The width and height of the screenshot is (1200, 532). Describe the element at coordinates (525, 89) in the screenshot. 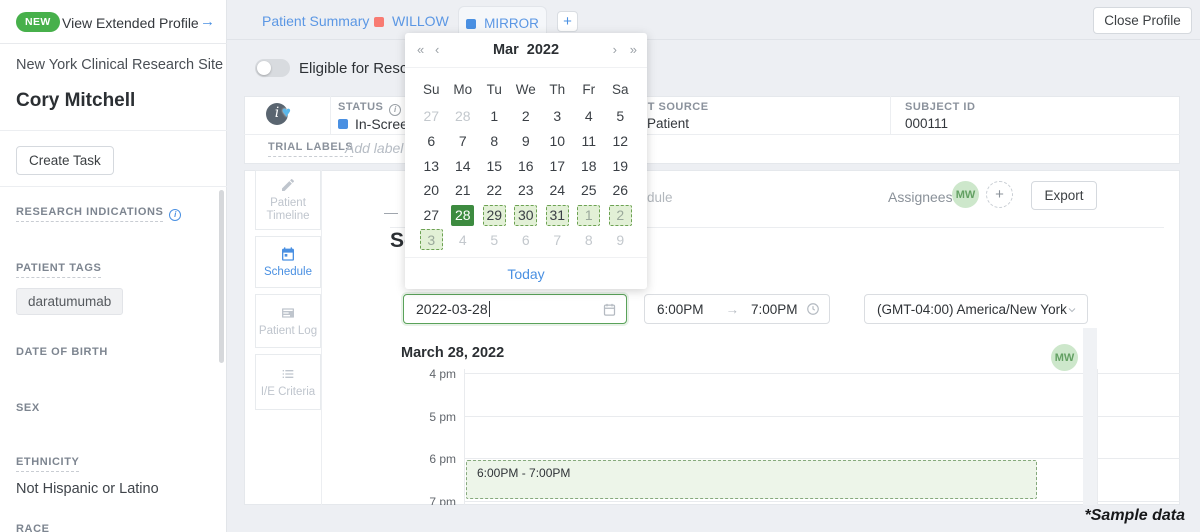

I see `calendar-dayname: We` at that location.